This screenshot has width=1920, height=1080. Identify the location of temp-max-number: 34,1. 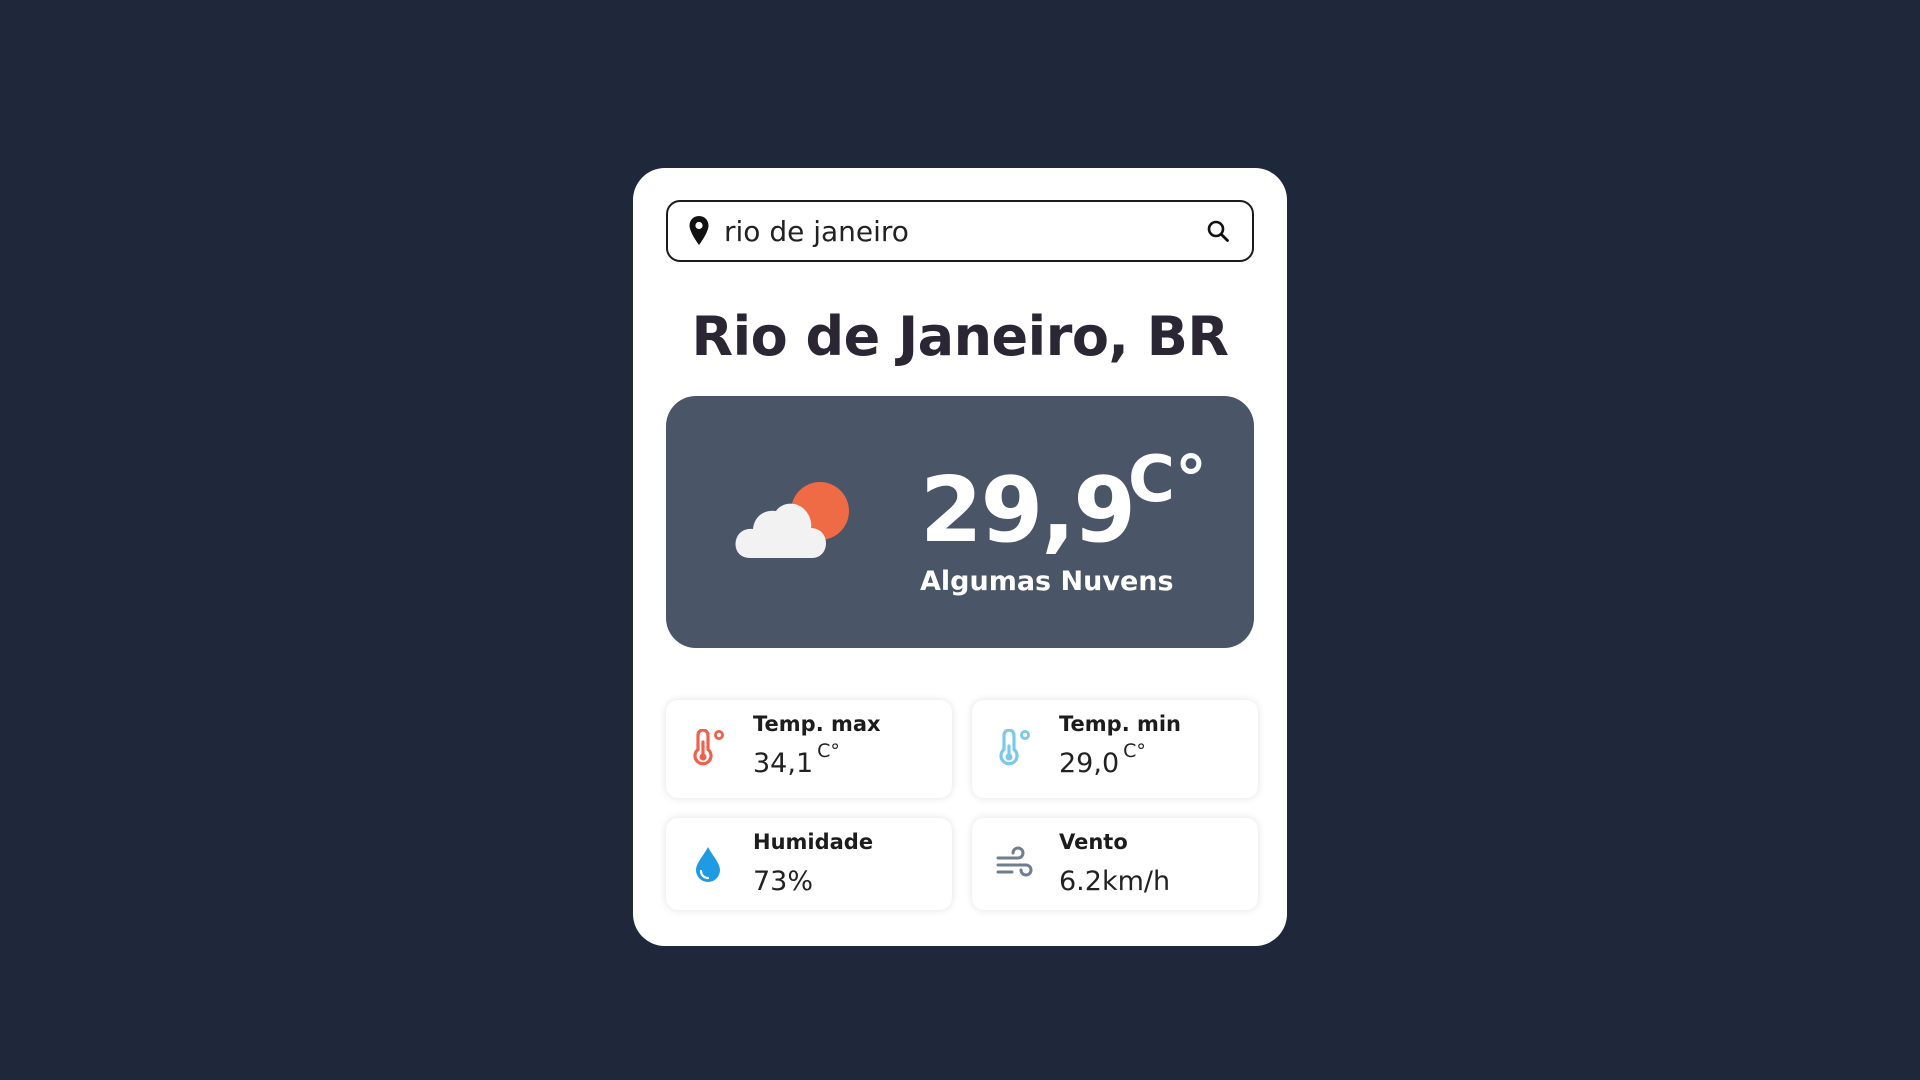
(783, 763).